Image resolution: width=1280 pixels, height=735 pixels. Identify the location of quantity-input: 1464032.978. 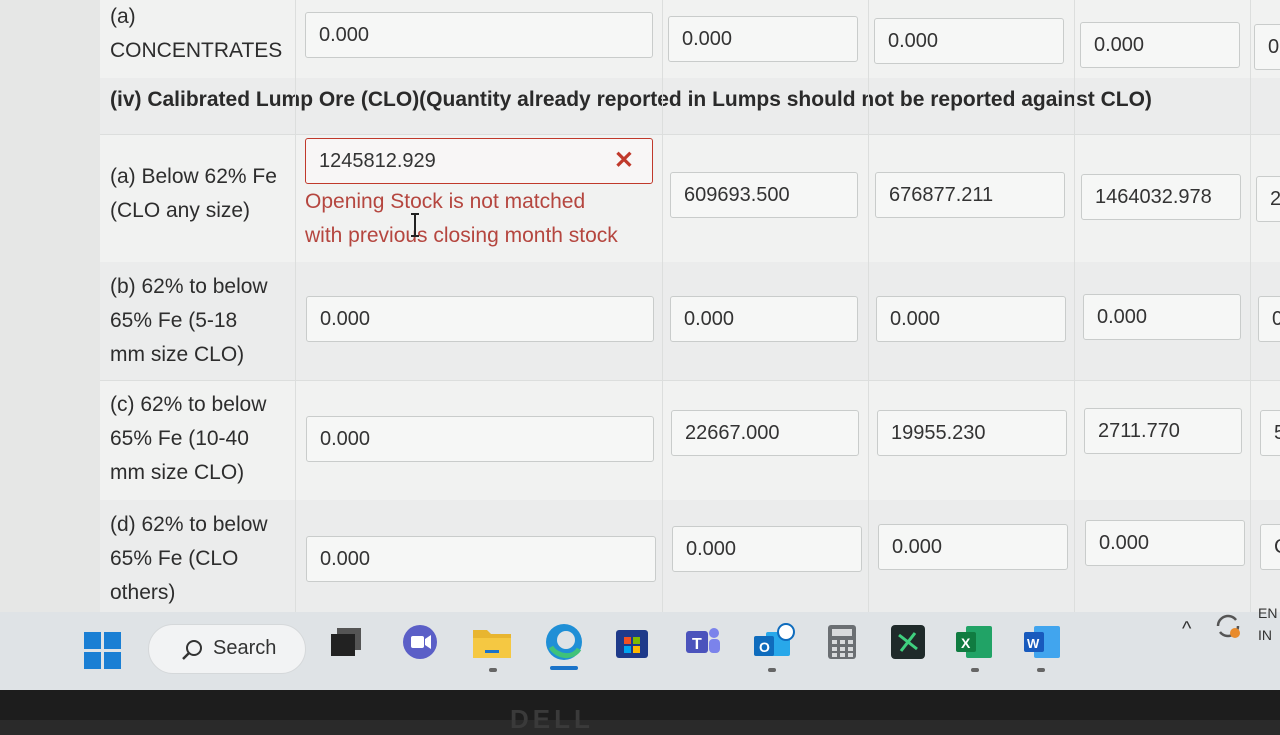
(1161, 197).